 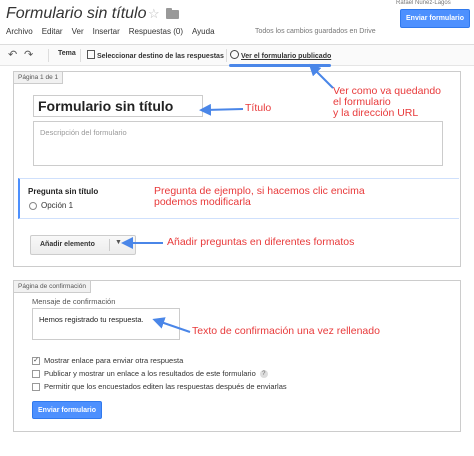 I want to click on arrow-title, so click(x=221, y=109).